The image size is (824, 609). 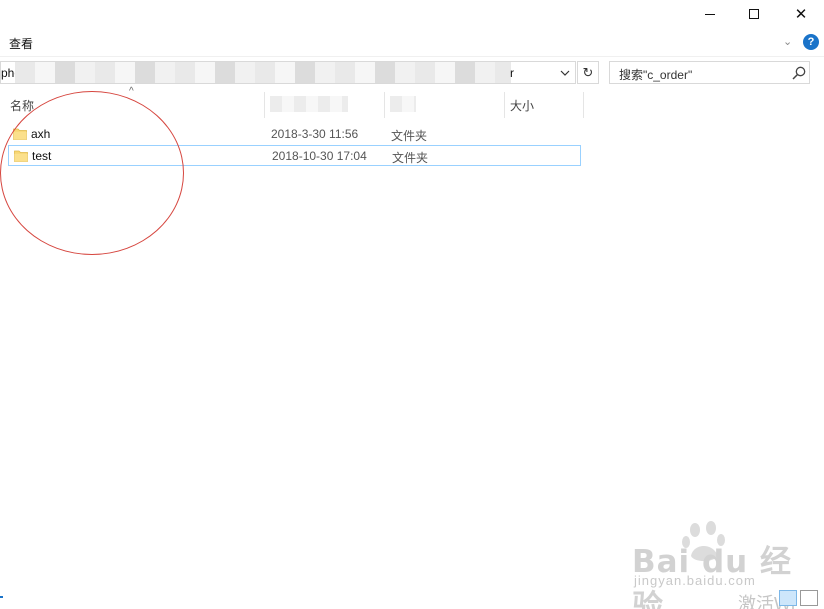 What do you see at coordinates (512, 73) in the screenshot?
I see `address-suffix: r` at bounding box center [512, 73].